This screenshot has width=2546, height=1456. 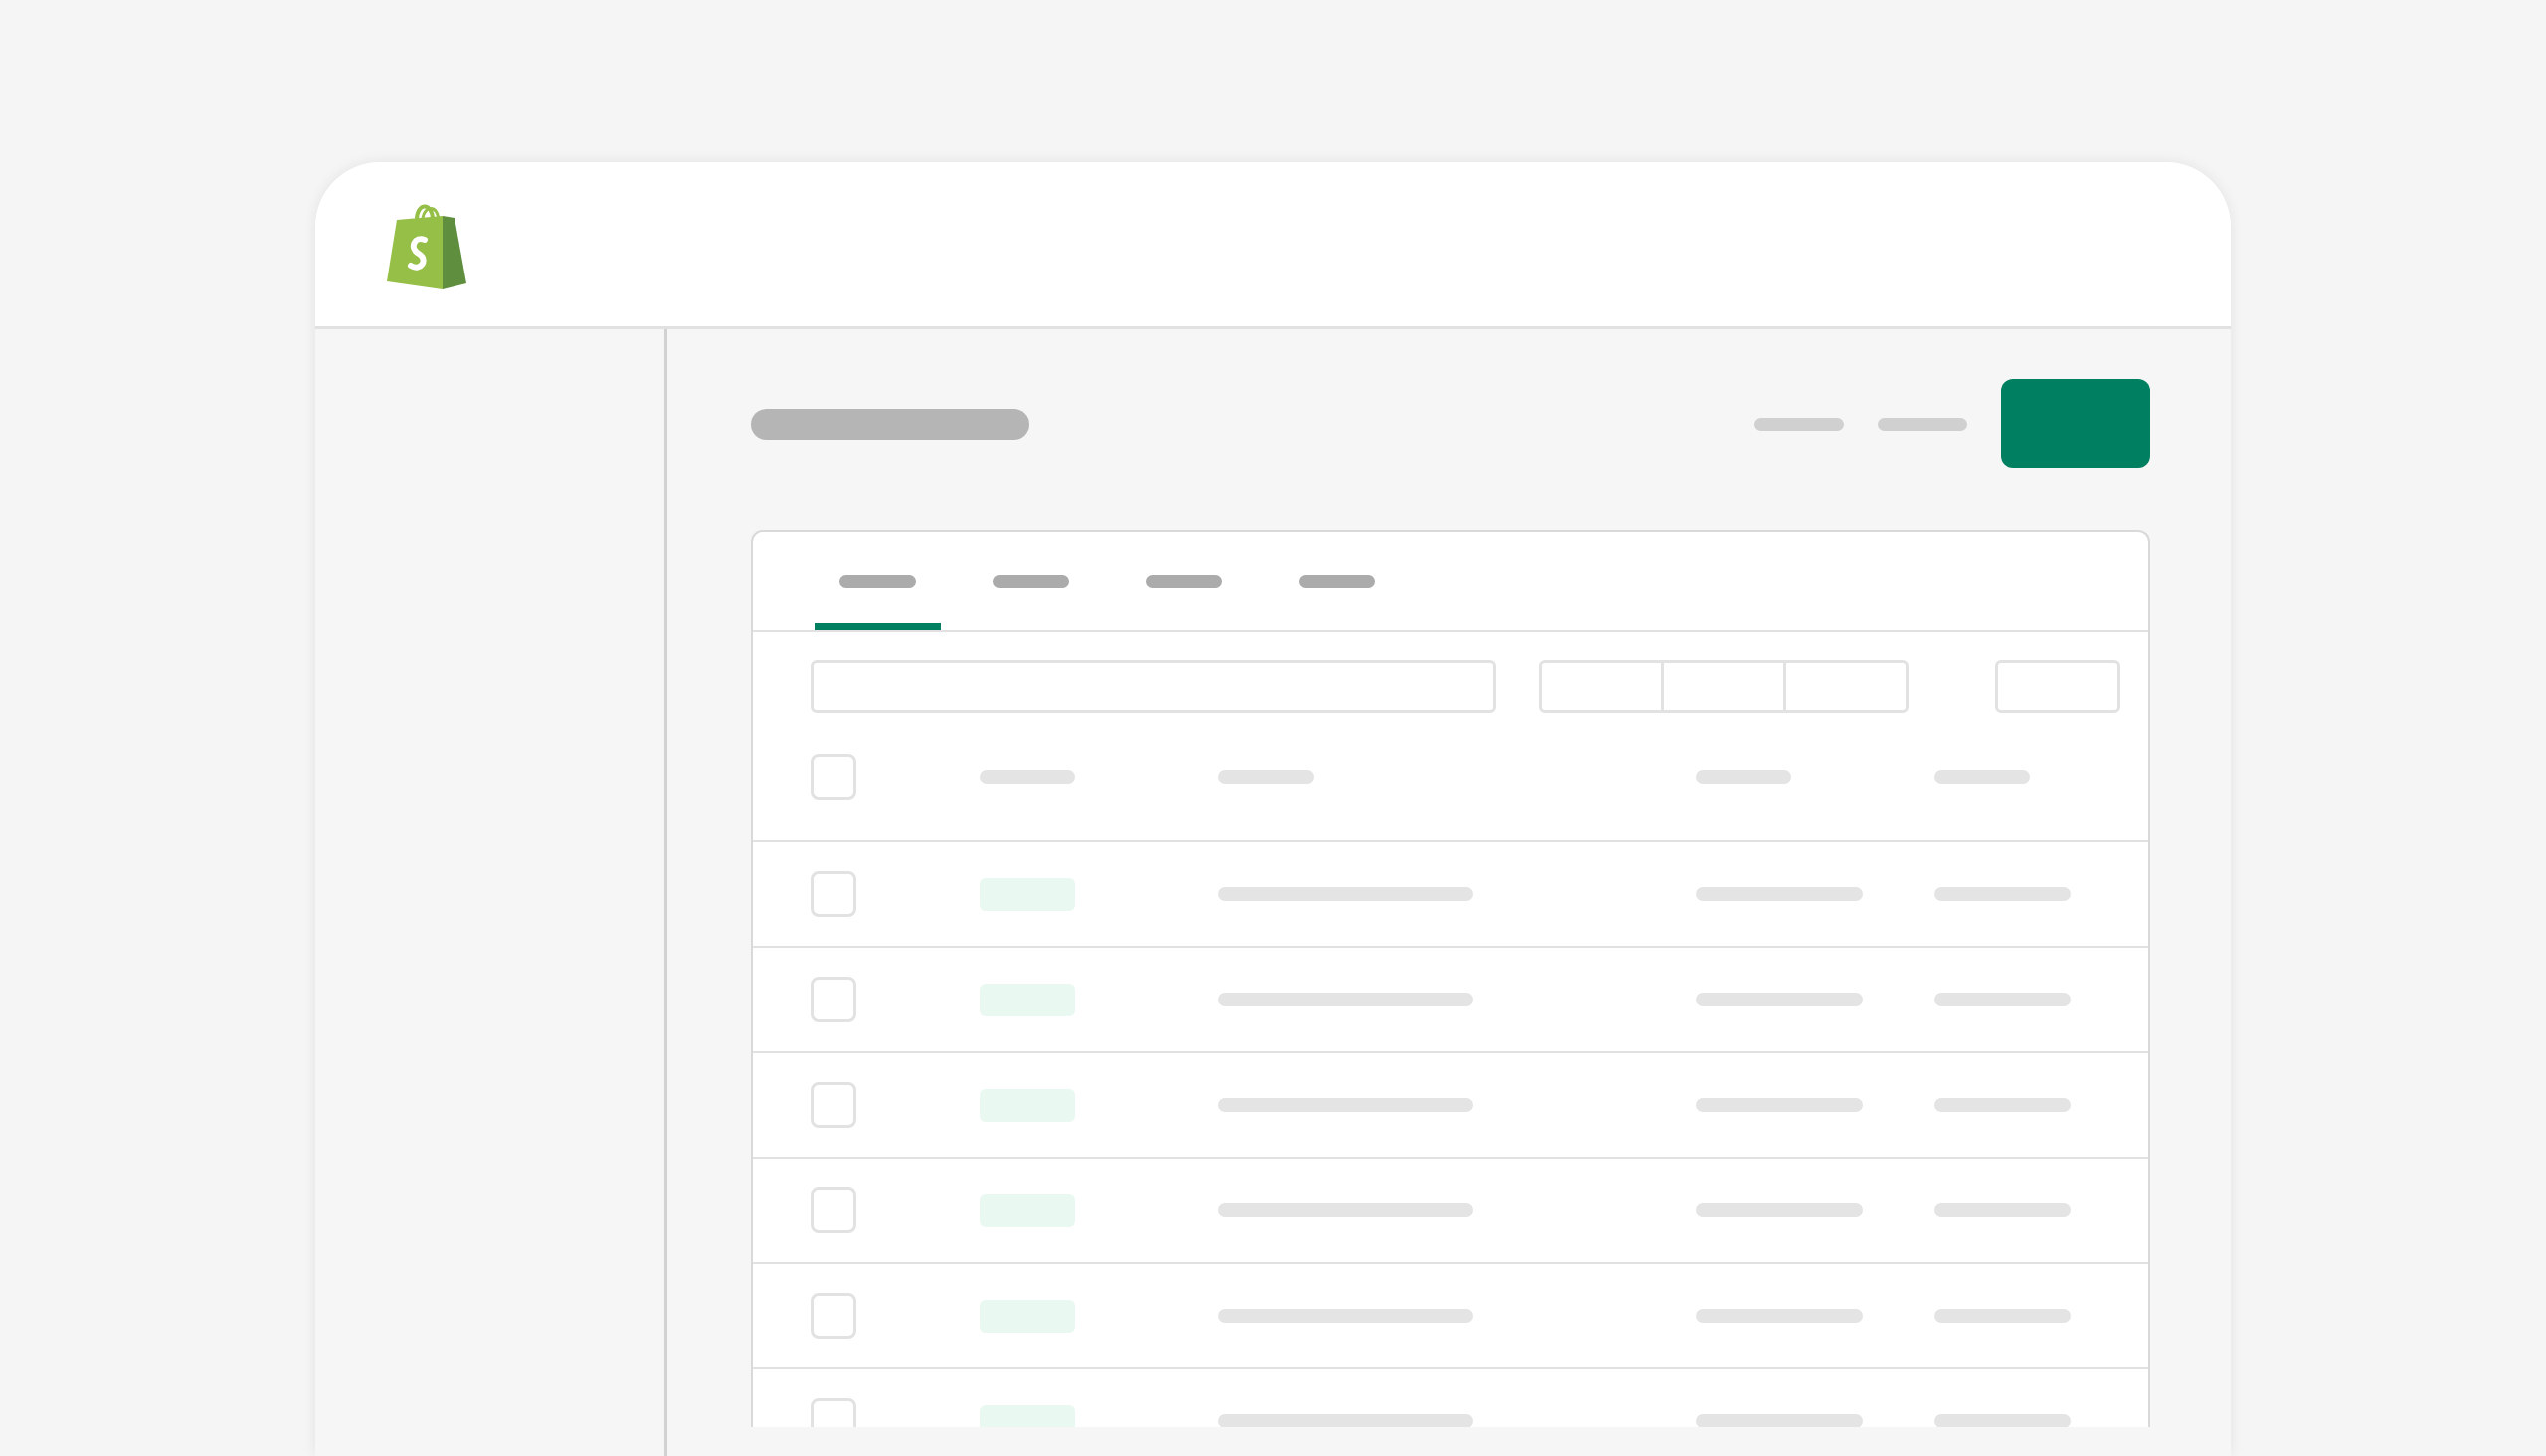 I want to click on search-field, so click(x=1153, y=686).